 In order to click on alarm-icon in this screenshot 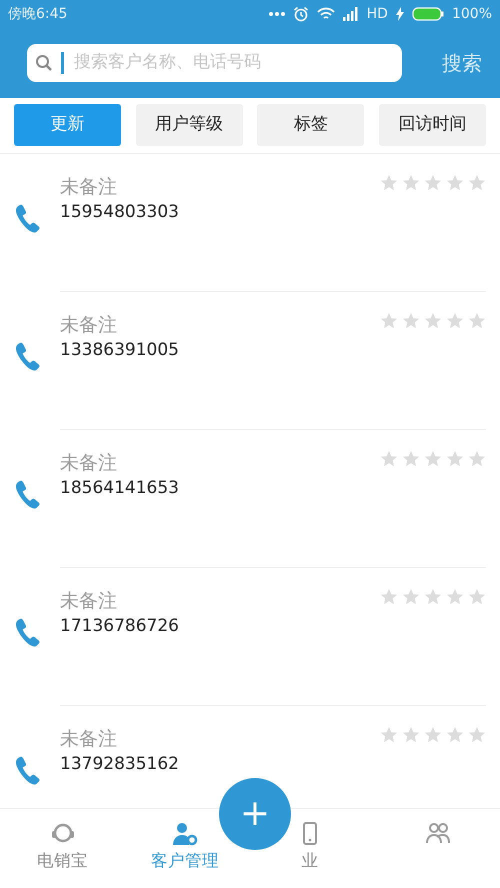, I will do `click(300, 14)`.